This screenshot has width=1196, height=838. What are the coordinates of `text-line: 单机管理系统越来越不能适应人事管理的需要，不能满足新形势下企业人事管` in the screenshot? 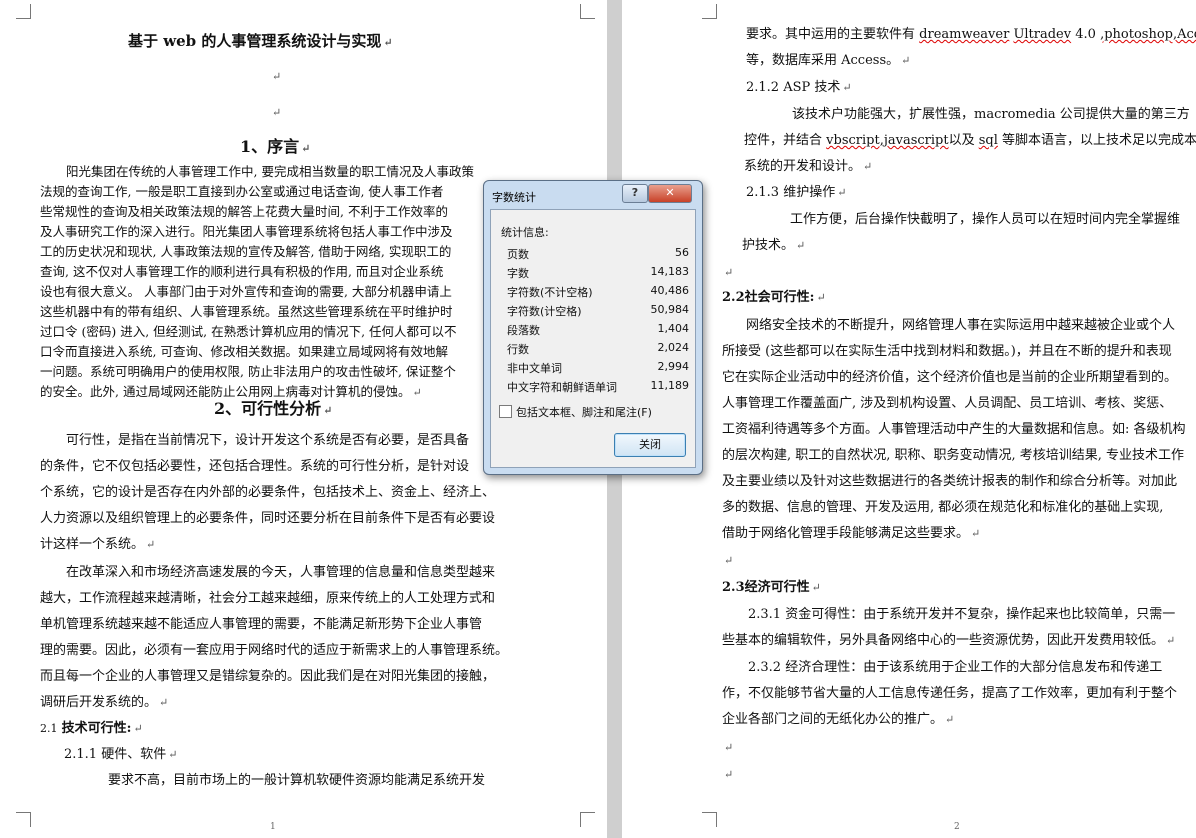 It's located at (261, 624).